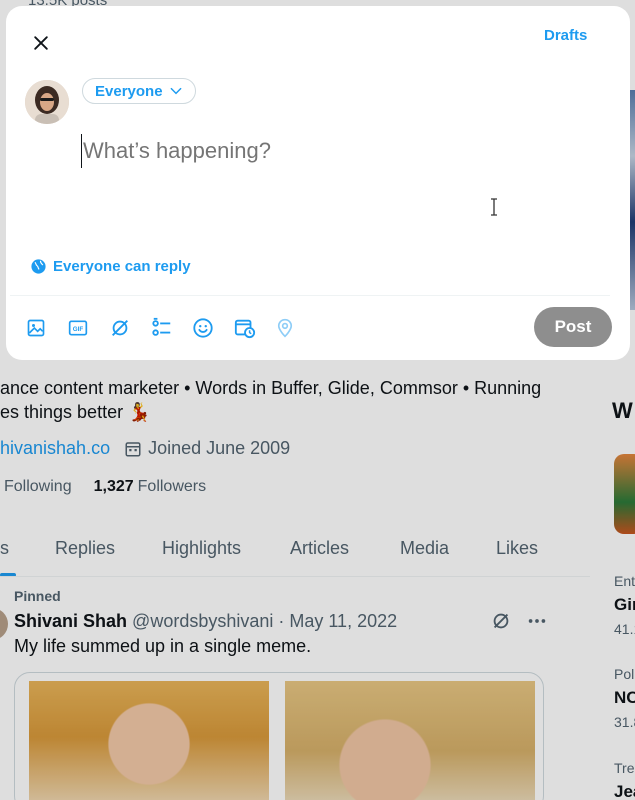  I want to click on compose-toolbar: GIF, so click(171, 328).